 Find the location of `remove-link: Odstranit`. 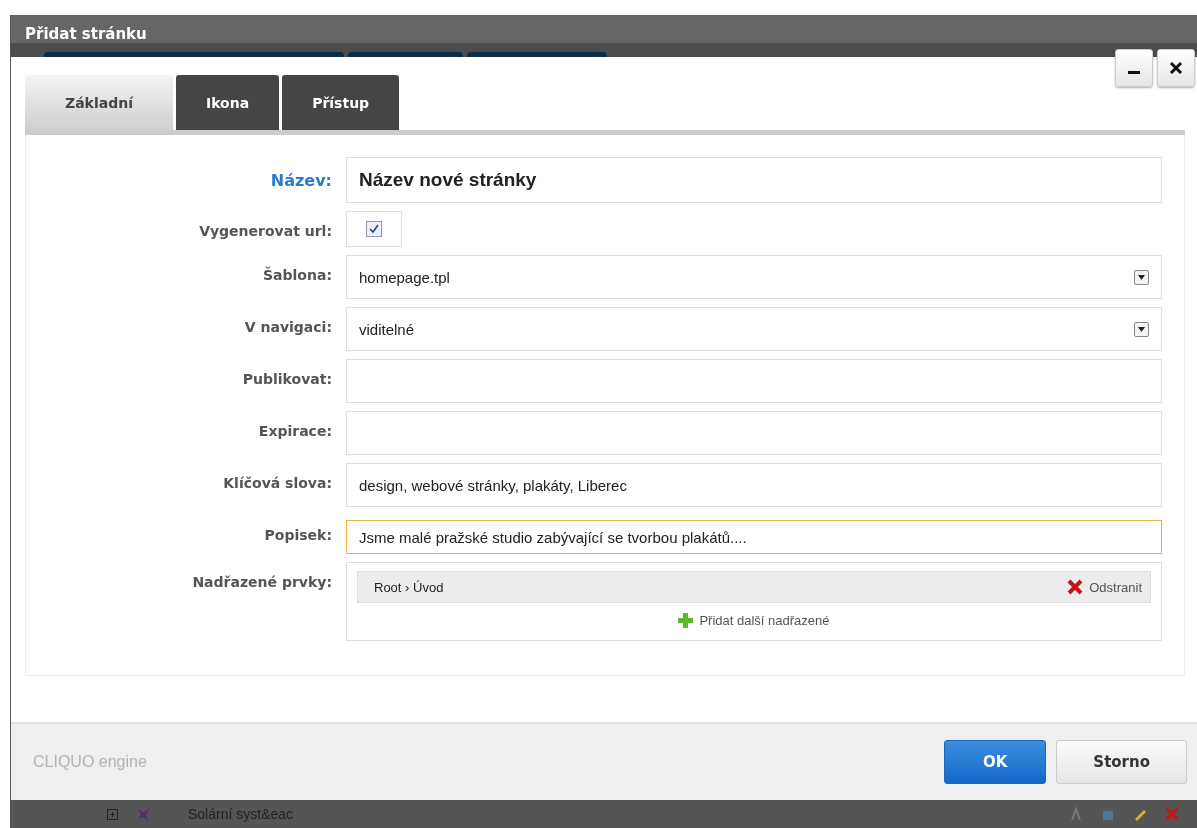

remove-link: Odstranit is located at coordinates (1104, 587).